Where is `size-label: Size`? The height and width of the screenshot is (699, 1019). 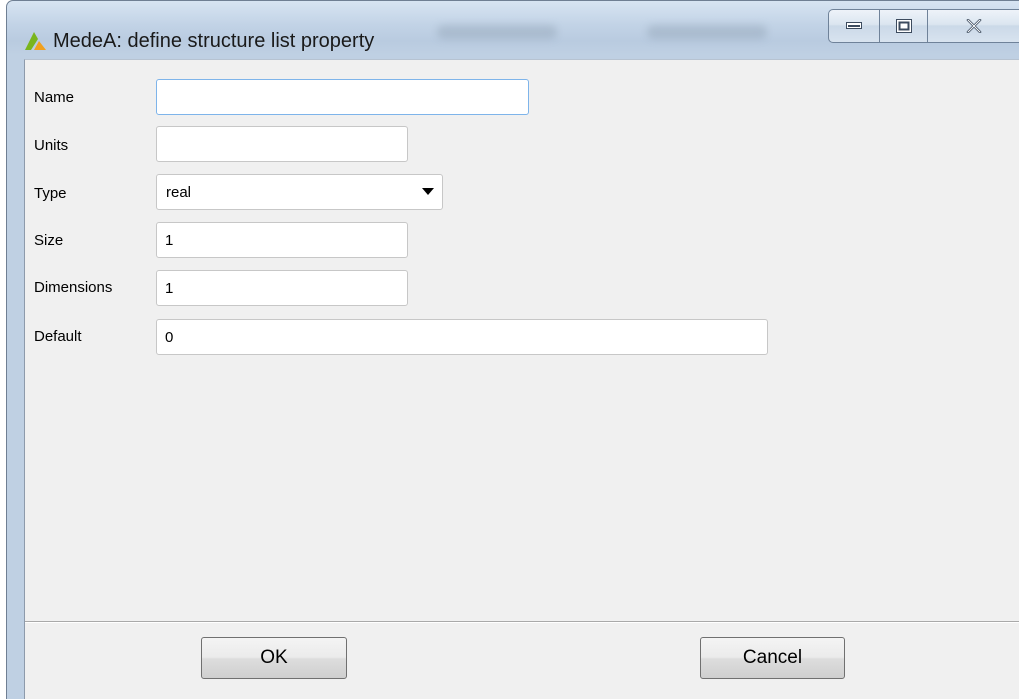
size-label: Size is located at coordinates (49, 240).